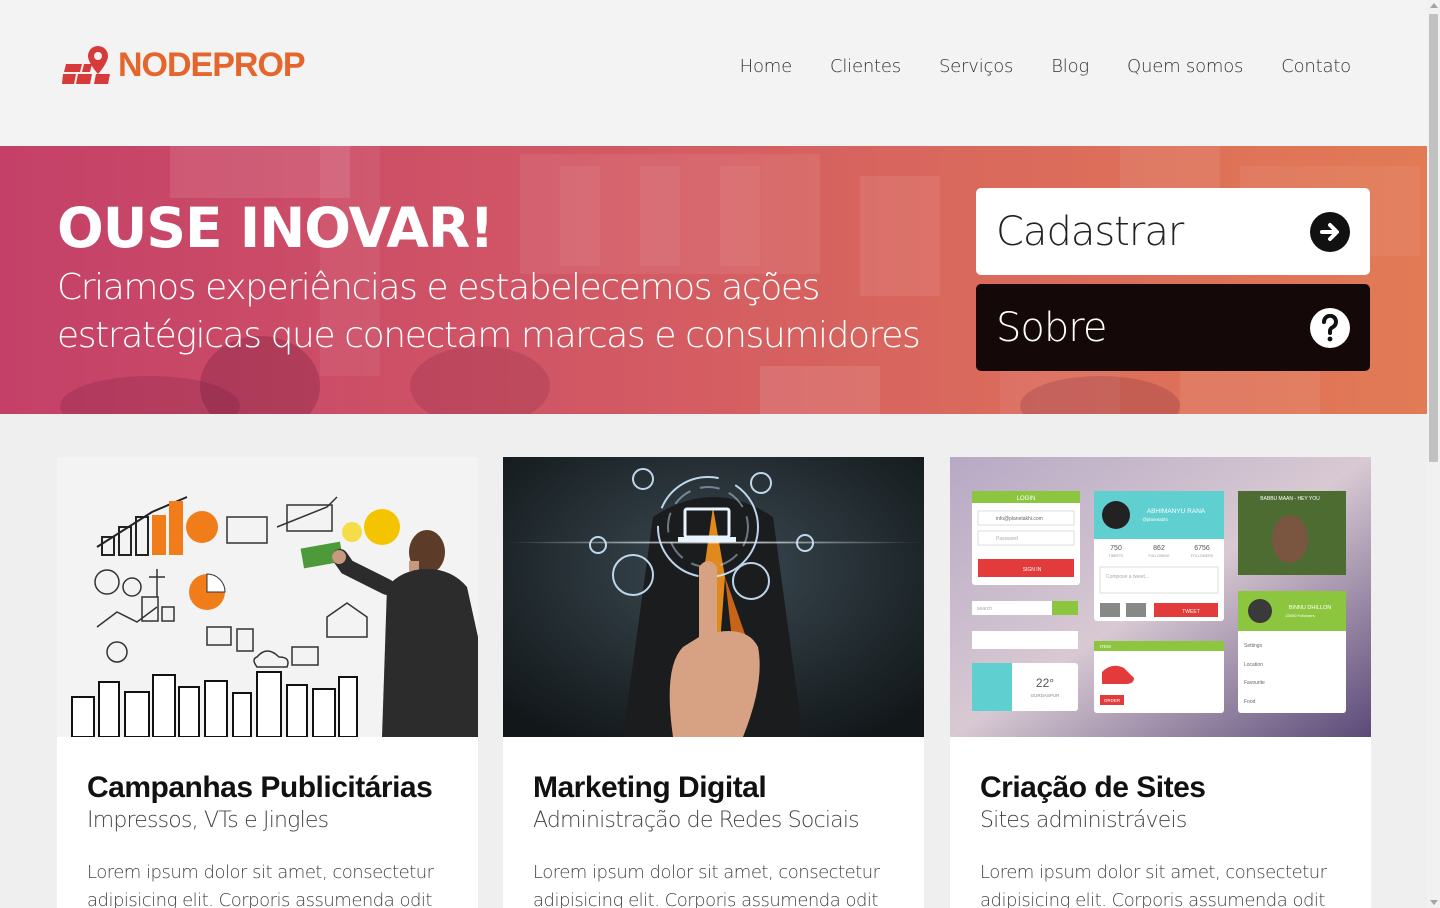  I want to click on svg-text: ABHIMANYU RANA, so click(1176, 511).